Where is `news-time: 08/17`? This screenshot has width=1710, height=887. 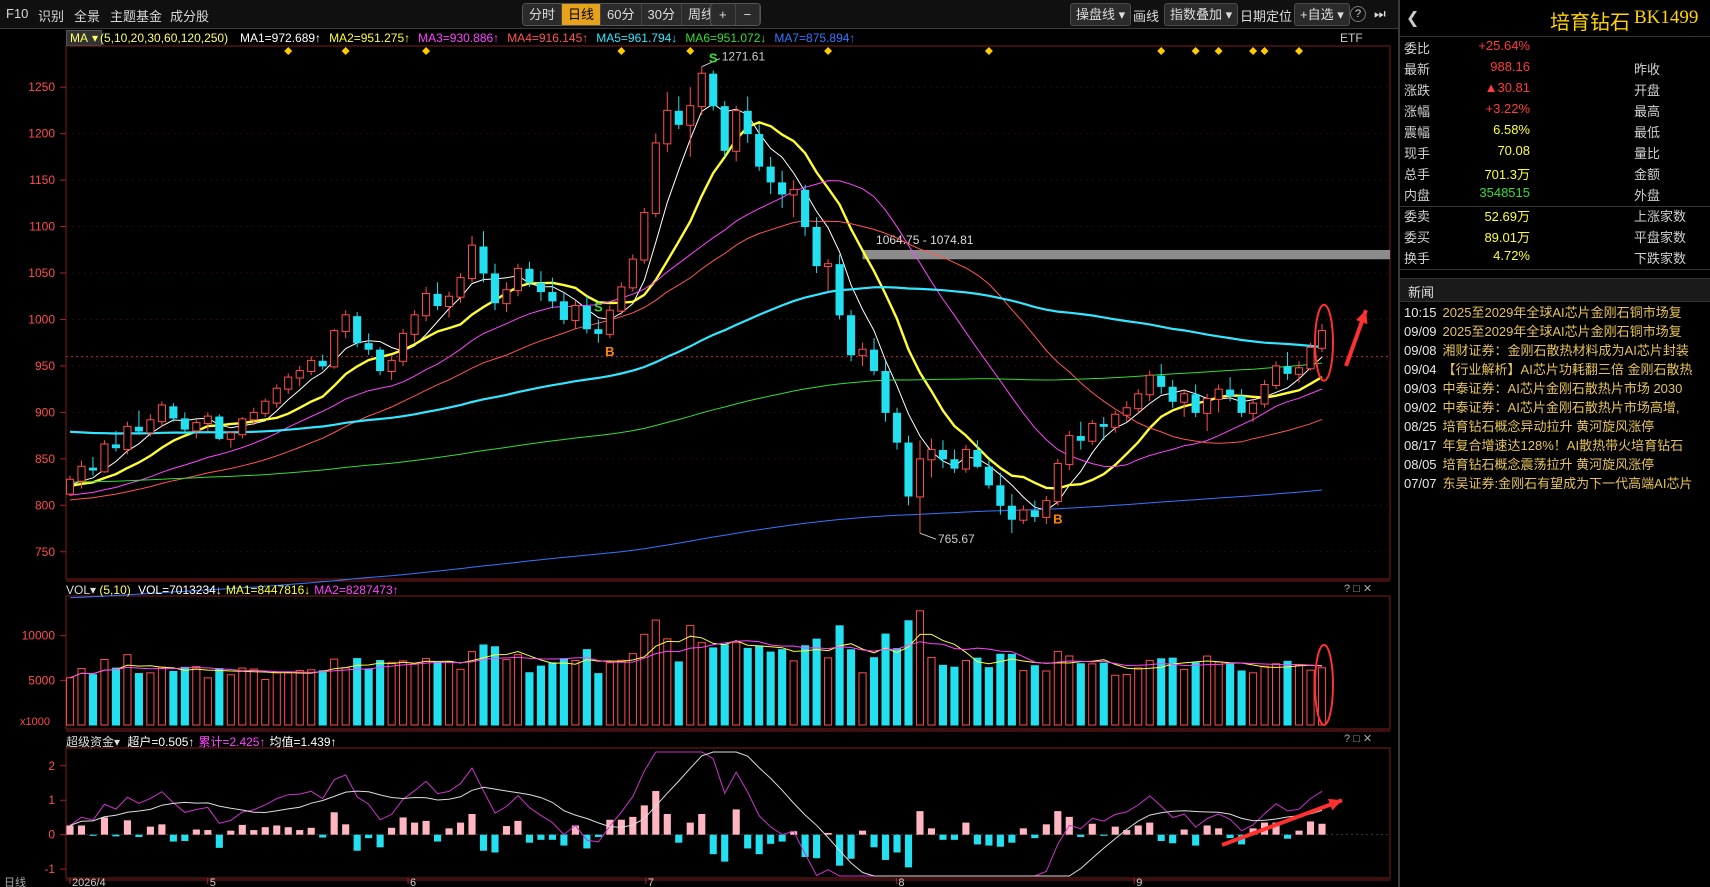
news-time: 08/17 is located at coordinates (1420, 445).